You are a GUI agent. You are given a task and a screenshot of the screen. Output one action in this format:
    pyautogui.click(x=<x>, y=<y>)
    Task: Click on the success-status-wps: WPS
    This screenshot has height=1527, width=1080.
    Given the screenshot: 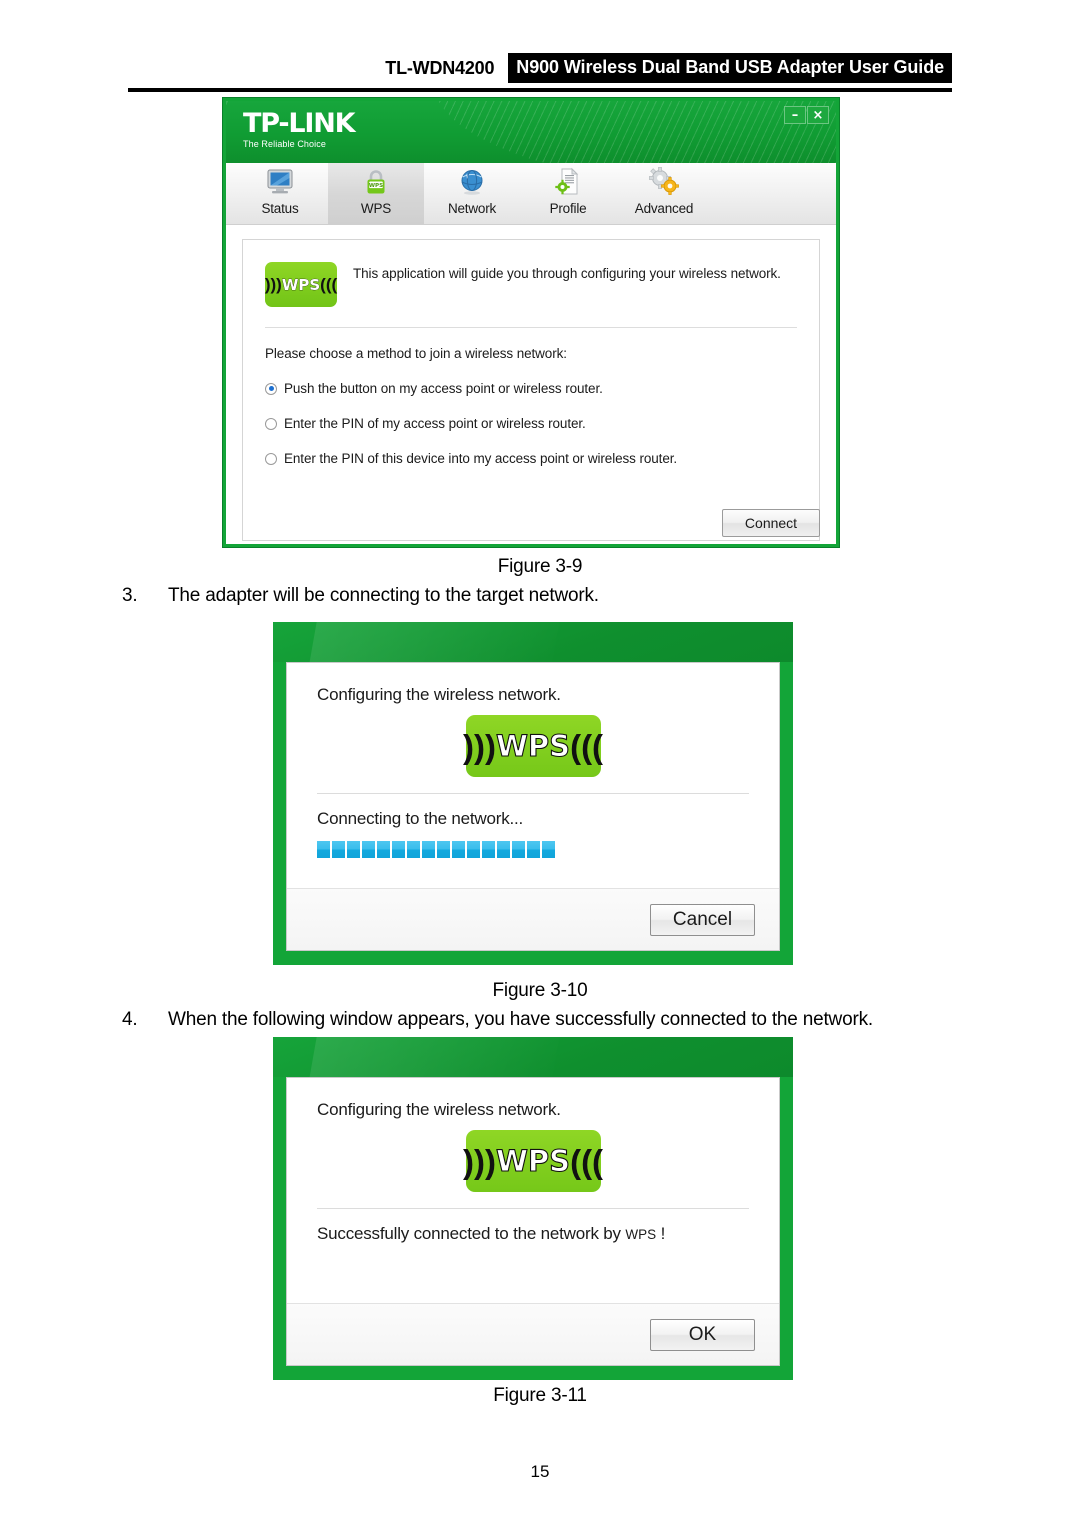 What is the action you would take?
    pyautogui.click(x=641, y=1234)
    